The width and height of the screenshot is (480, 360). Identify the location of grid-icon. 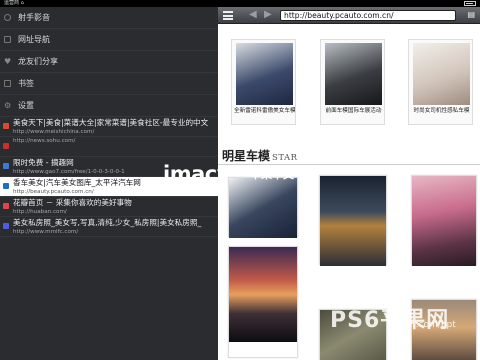
(7, 39).